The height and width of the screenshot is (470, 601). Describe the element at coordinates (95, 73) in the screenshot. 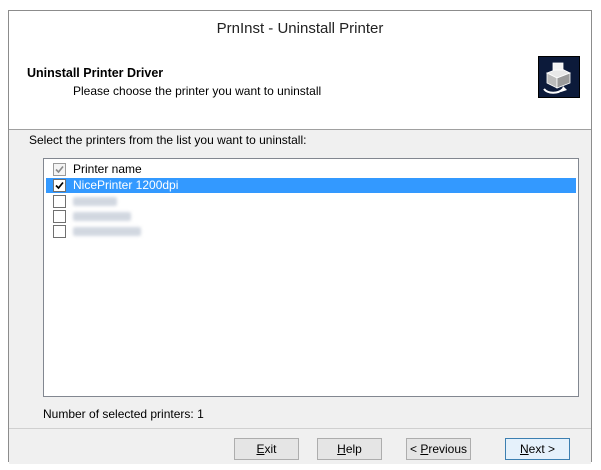

I see `header-title: Uninstall Printer Driver` at that location.